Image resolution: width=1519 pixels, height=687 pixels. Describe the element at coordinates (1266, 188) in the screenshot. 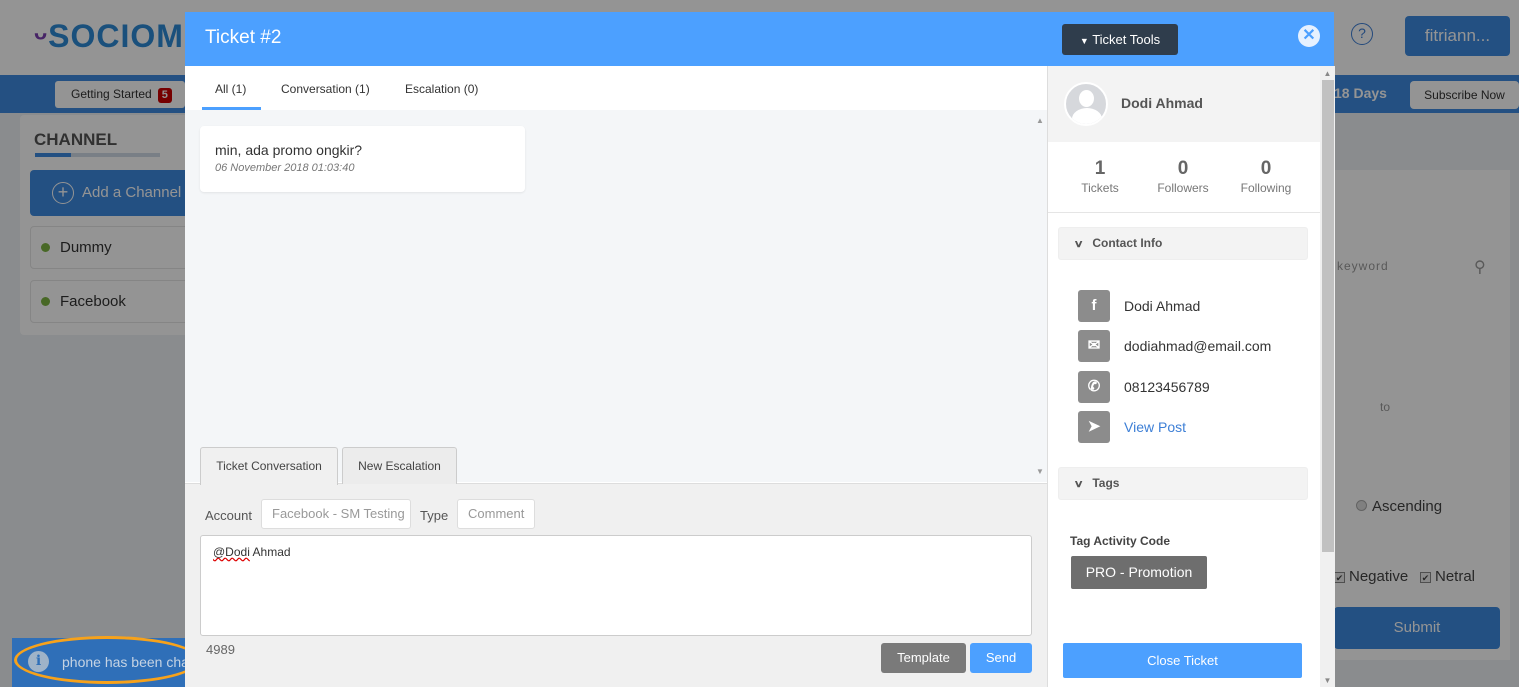

I see `stat-label: Following` at that location.